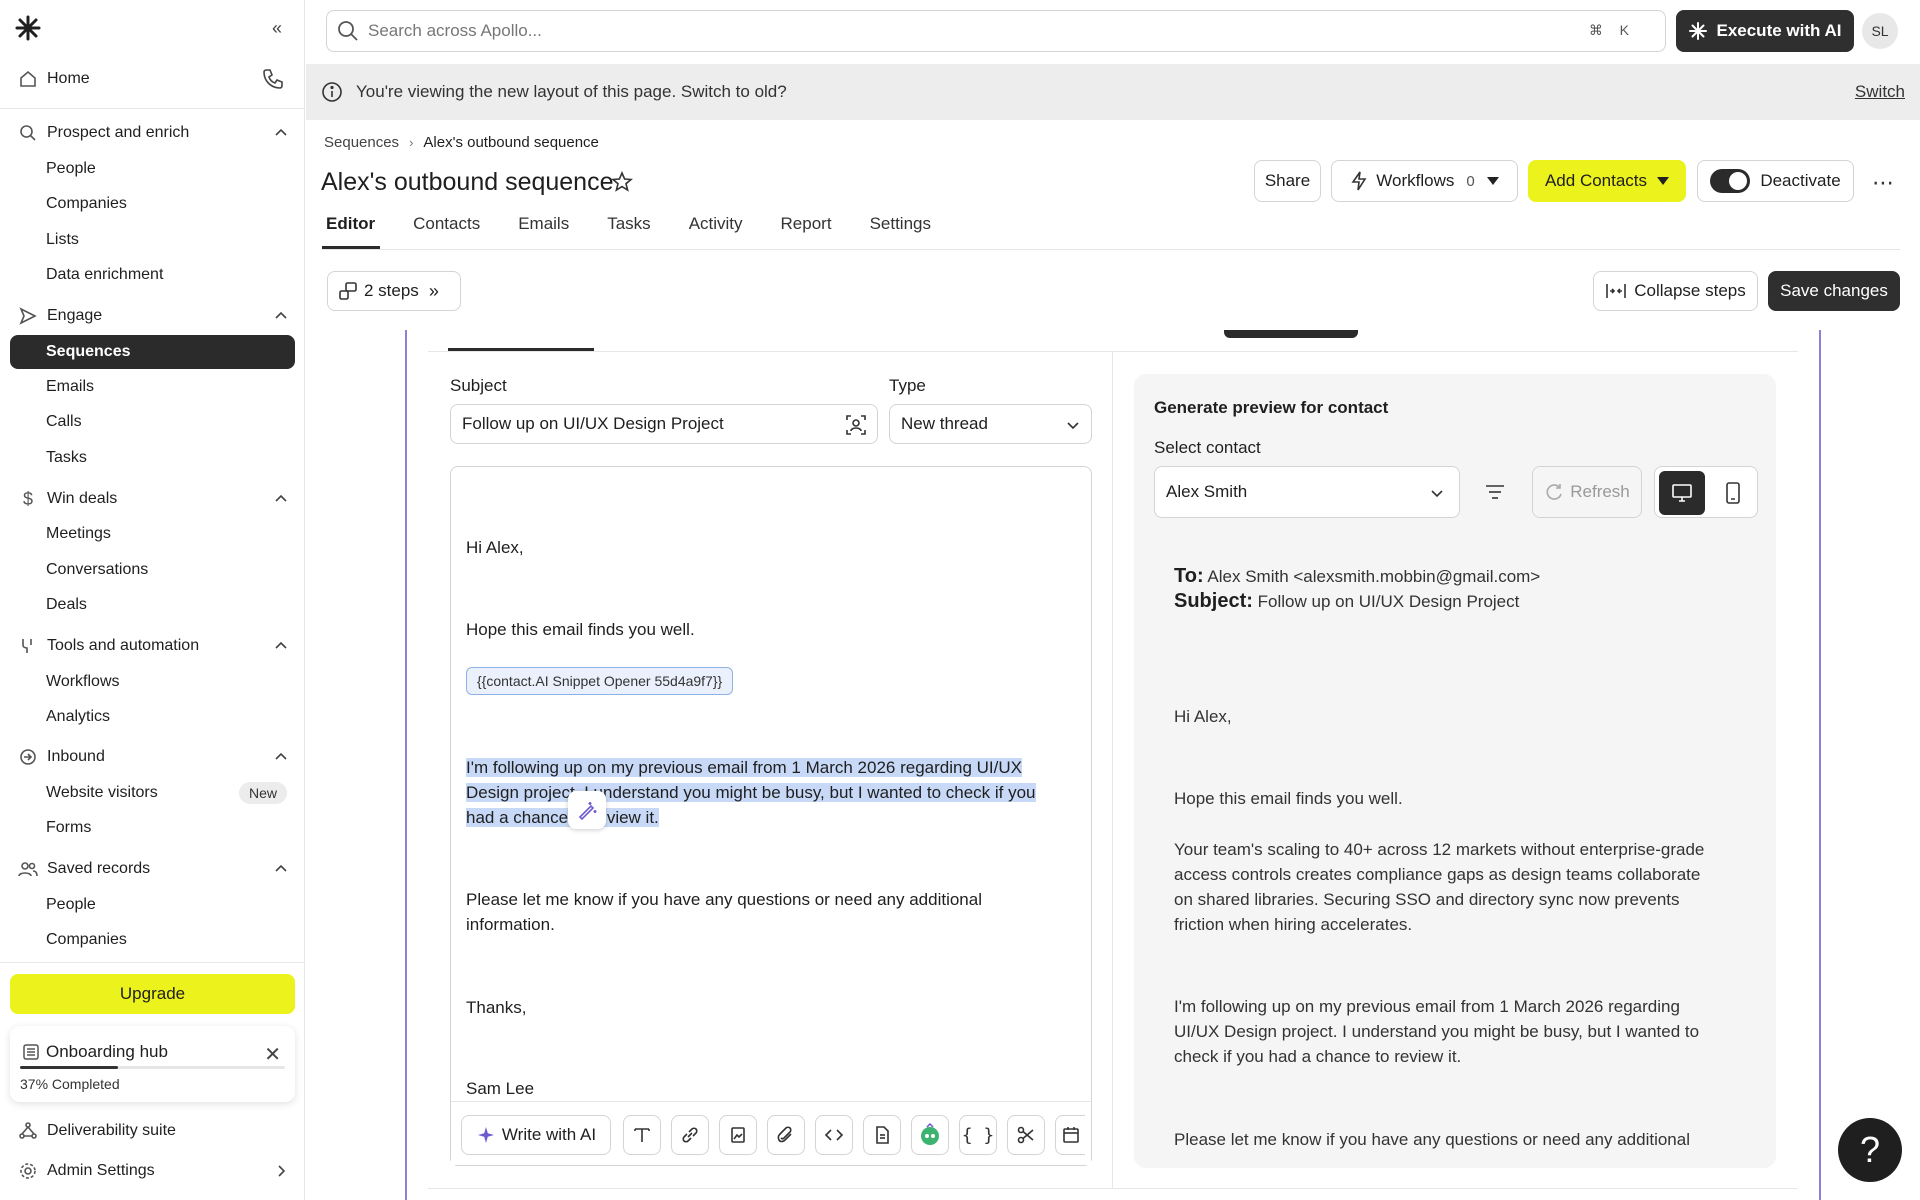  What do you see at coordinates (152, 828) in the screenshot?
I see `sidebar-item-forms: Forms` at bounding box center [152, 828].